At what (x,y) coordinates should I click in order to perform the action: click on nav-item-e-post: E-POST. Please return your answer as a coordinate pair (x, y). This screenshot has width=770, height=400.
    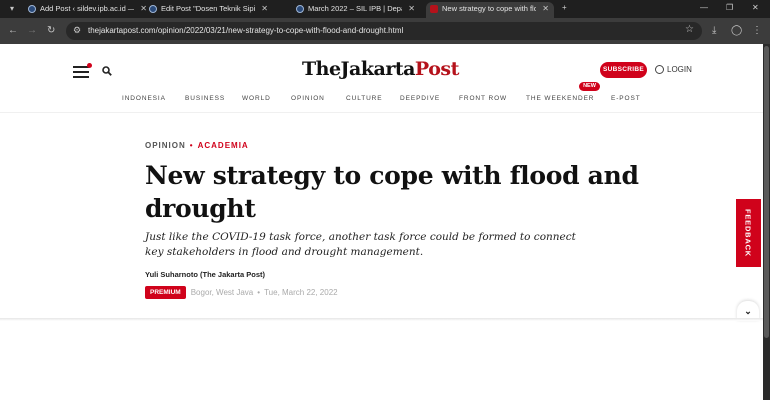
    Looking at the image, I should click on (626, 99).